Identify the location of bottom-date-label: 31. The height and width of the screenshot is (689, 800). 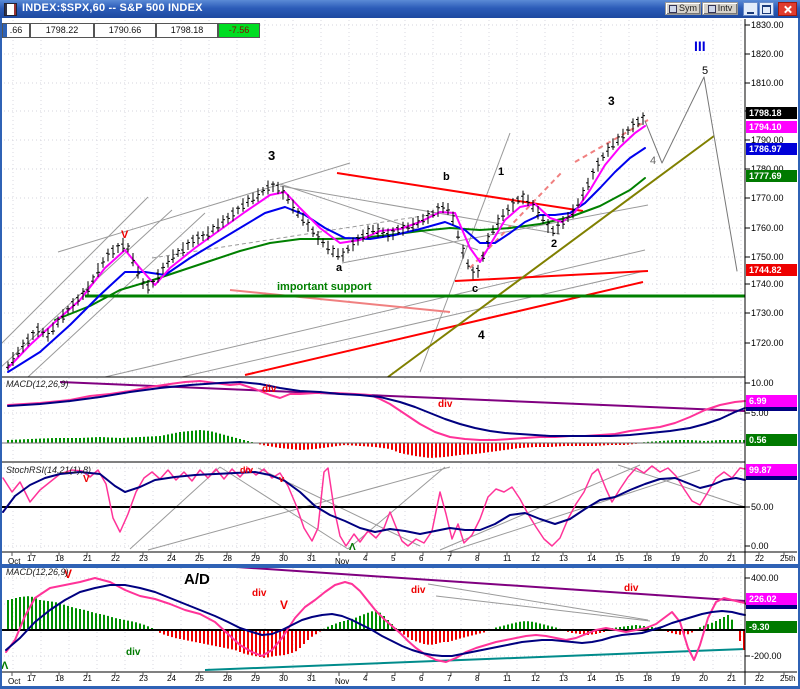
(311, 678).